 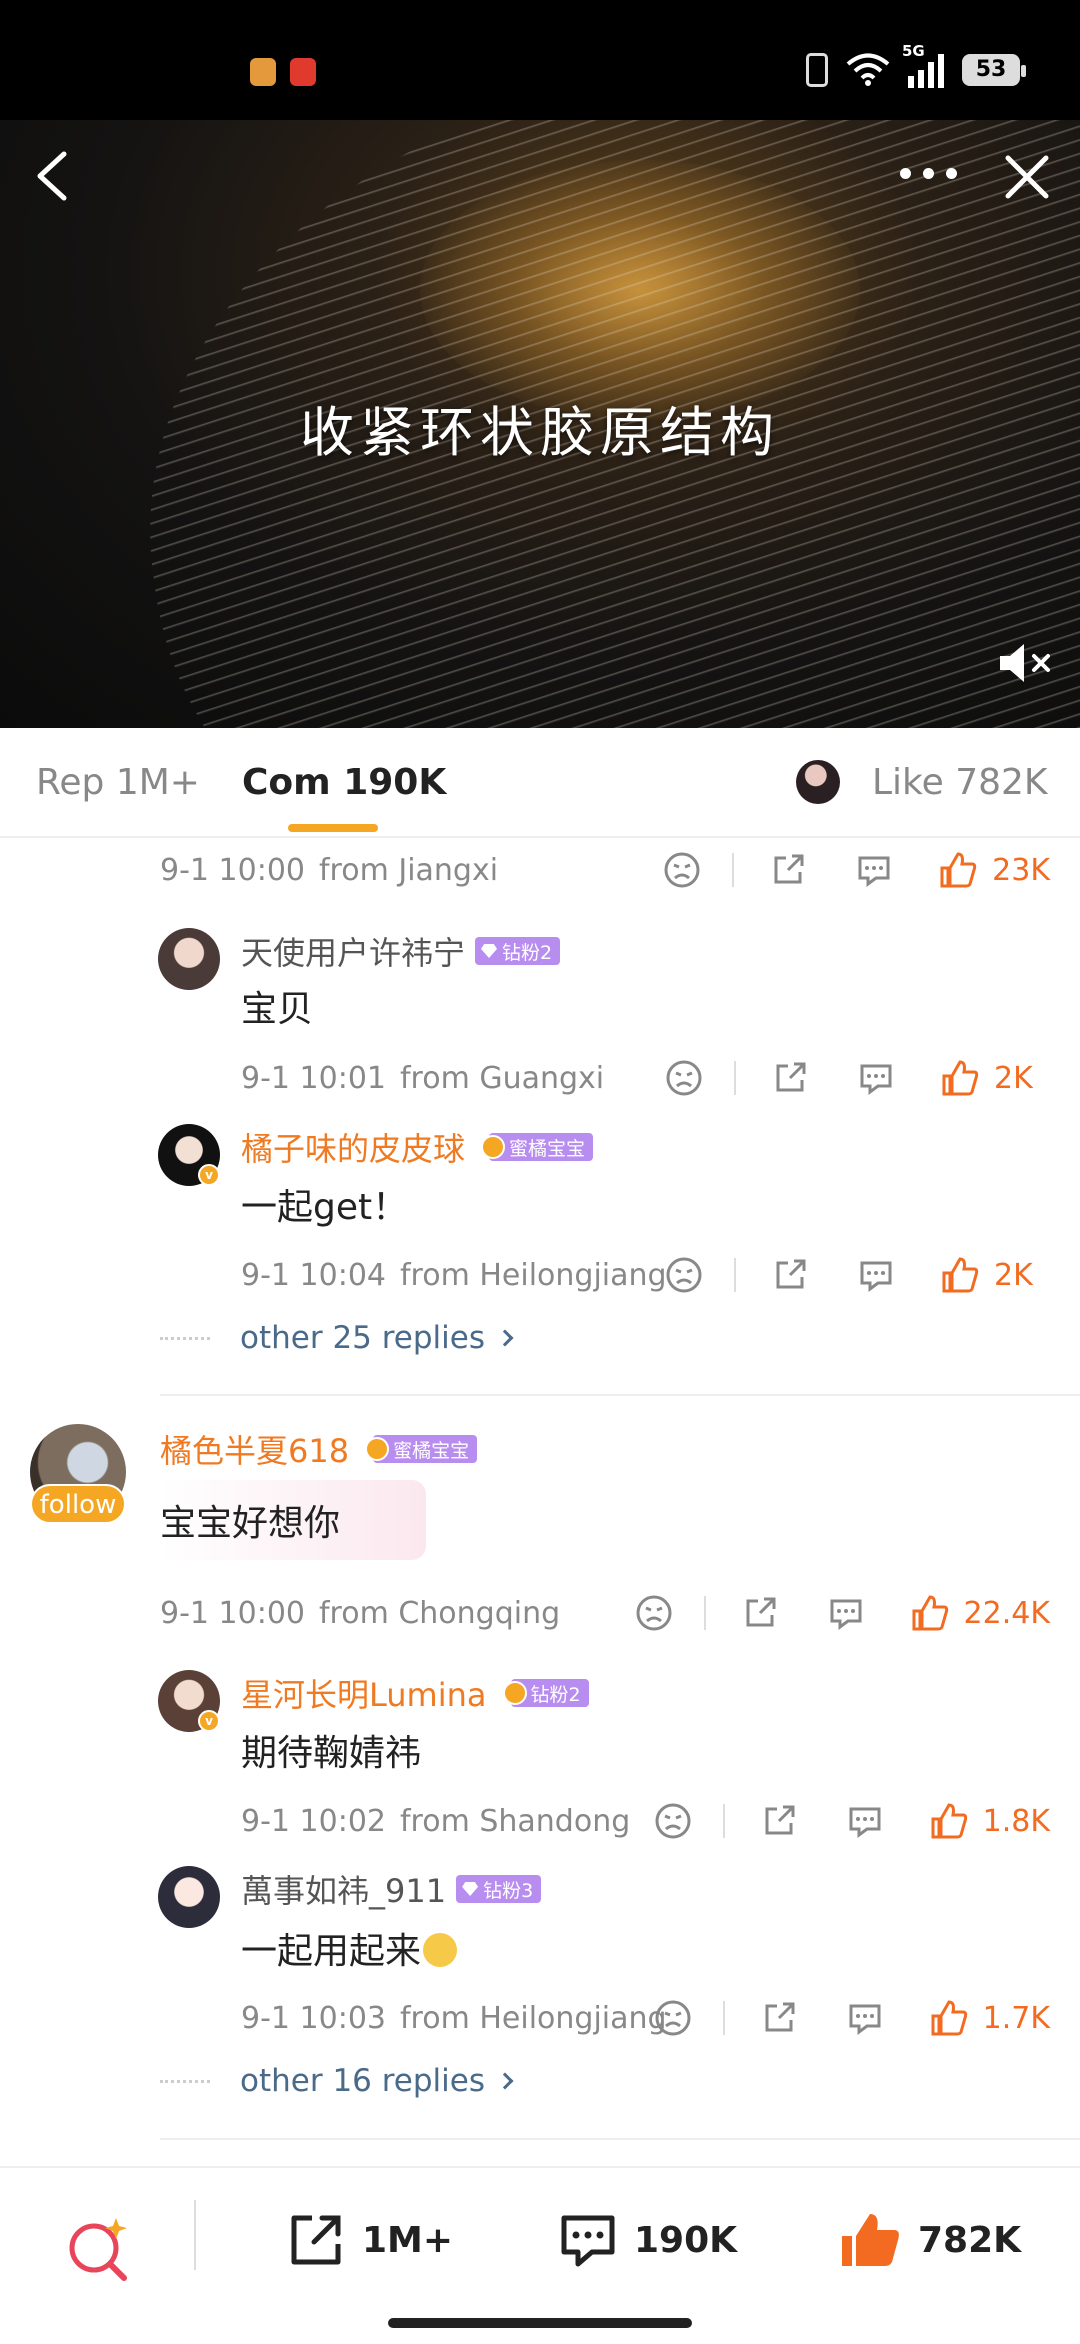 I want to click on comment-meta: 9-1 10:02 from Shandong, so click(x=436, y=1821).